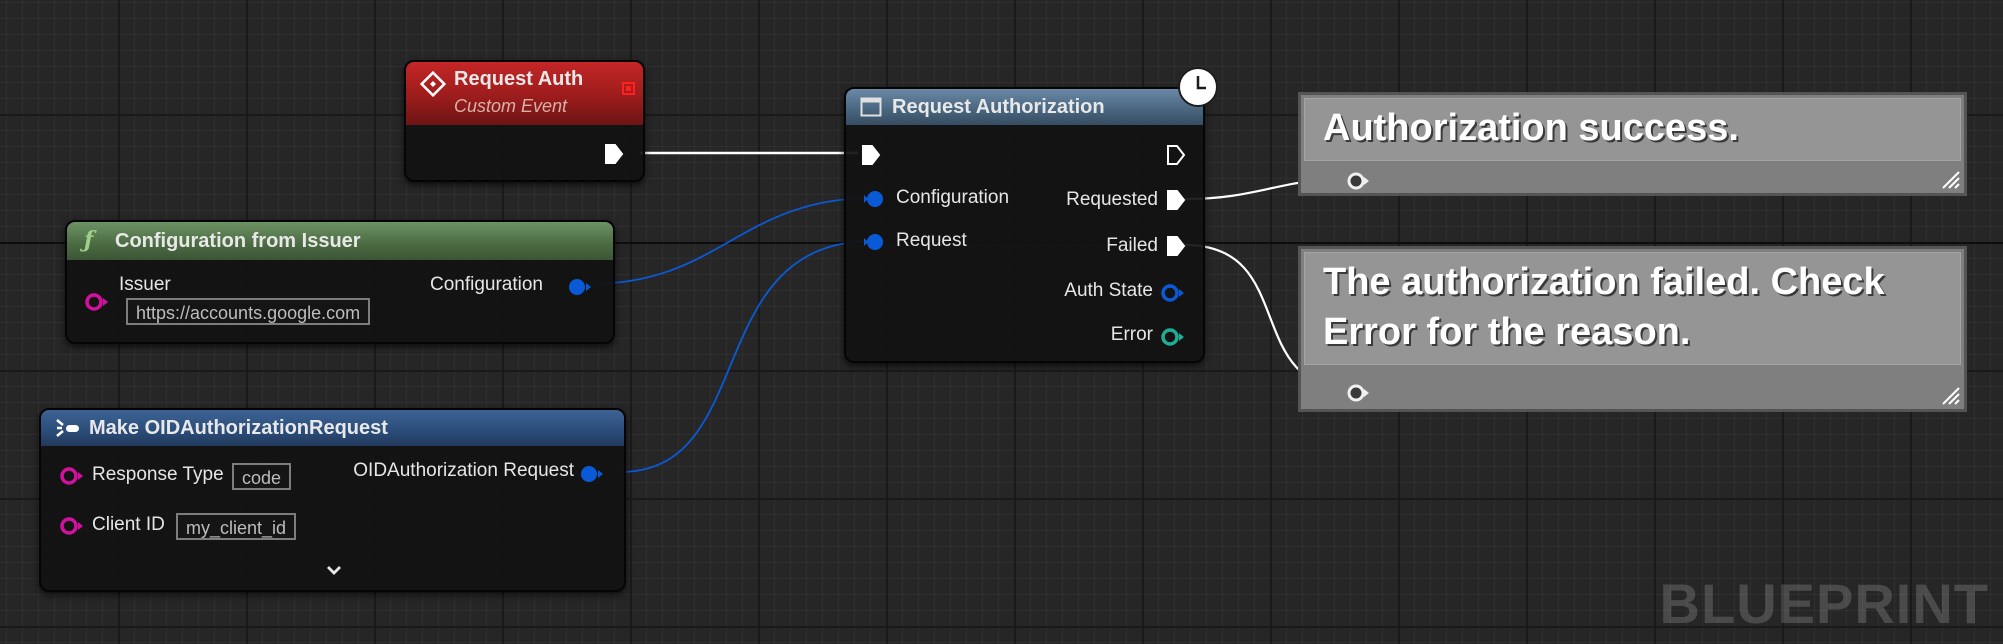 The width and height of the screenshot is (2003, 644). I want to click on window-icon, so click(871, 107).